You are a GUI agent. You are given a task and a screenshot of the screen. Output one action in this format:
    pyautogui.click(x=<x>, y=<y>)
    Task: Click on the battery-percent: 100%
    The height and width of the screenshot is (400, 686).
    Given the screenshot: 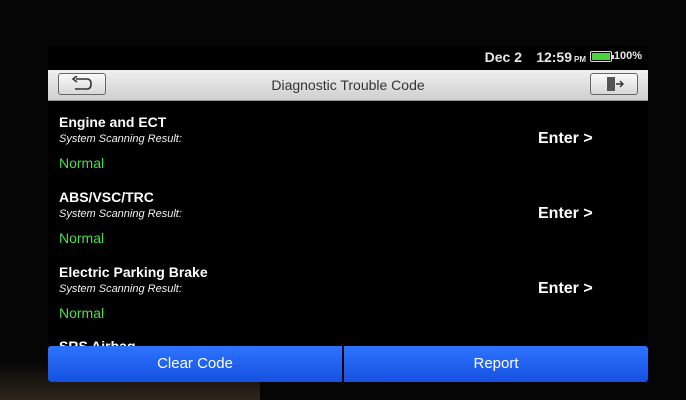 What is the action you would take?
    pyautogui.click(x=627, y=56)
    